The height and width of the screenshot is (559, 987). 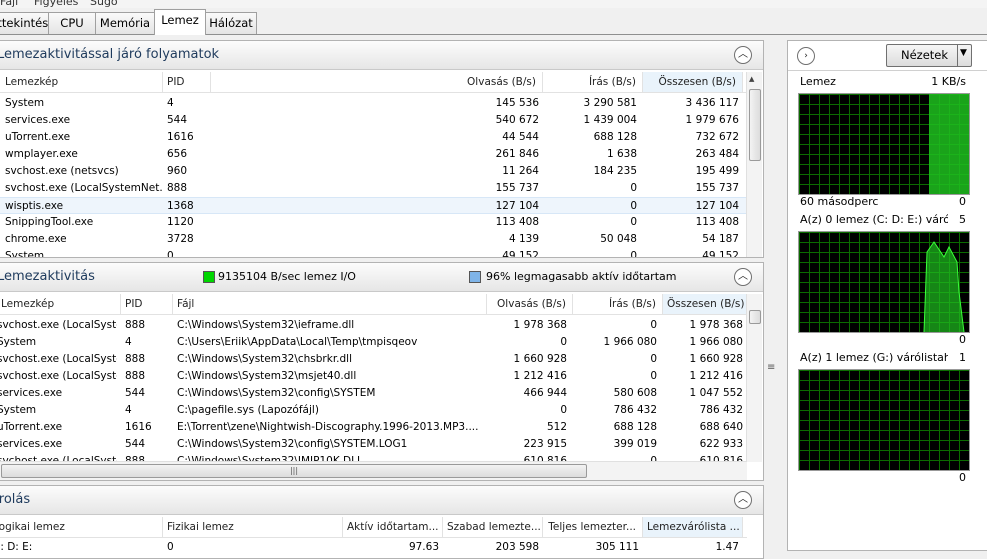 What do you see at coordinates (253, 527) in the screenshot?
I see `col-physical-disk: Fizikai lemez` at bounding box center [253, 527].